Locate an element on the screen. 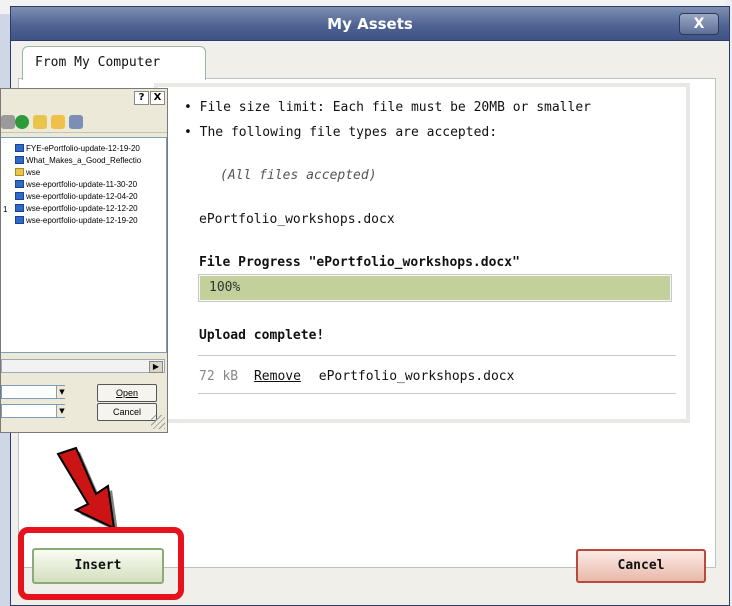 The height and width of the screenshot is (606, 732). all-files-accepted-text: (All files accepted) is located at coordinates (298, 175).